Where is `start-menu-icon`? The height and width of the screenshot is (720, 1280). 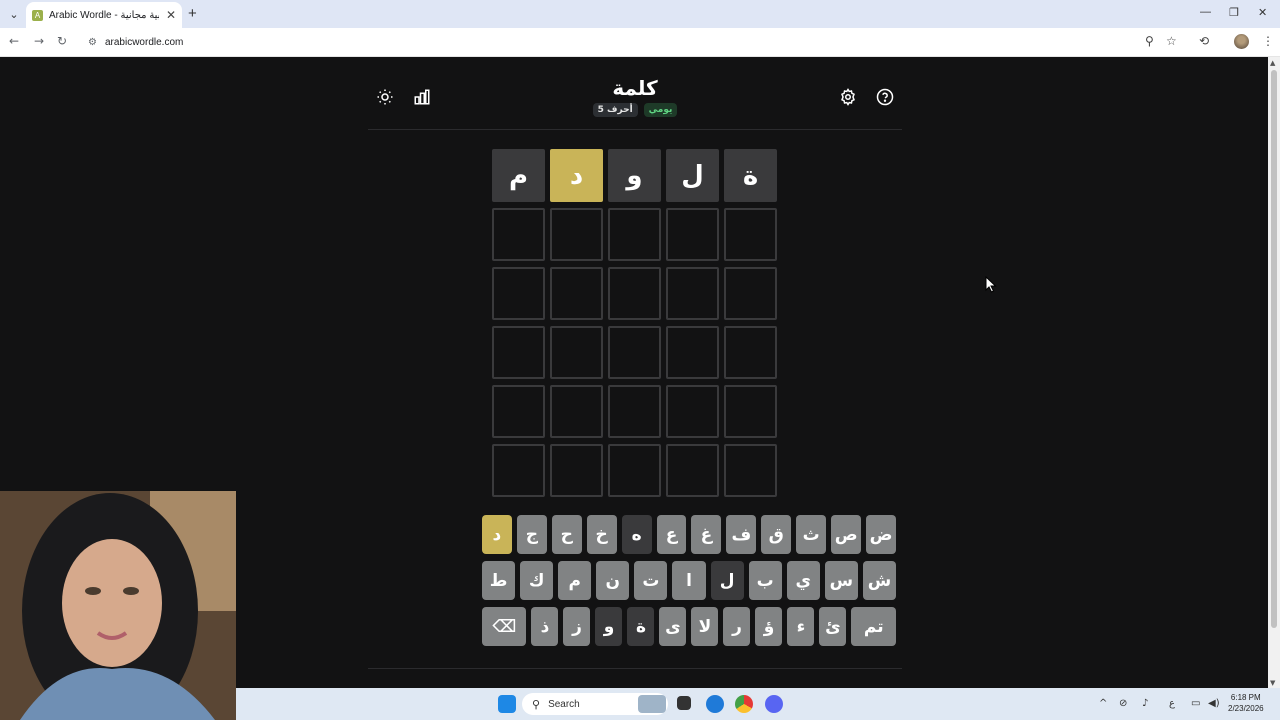
start-menu-icon is located at coordinates (507, 704).